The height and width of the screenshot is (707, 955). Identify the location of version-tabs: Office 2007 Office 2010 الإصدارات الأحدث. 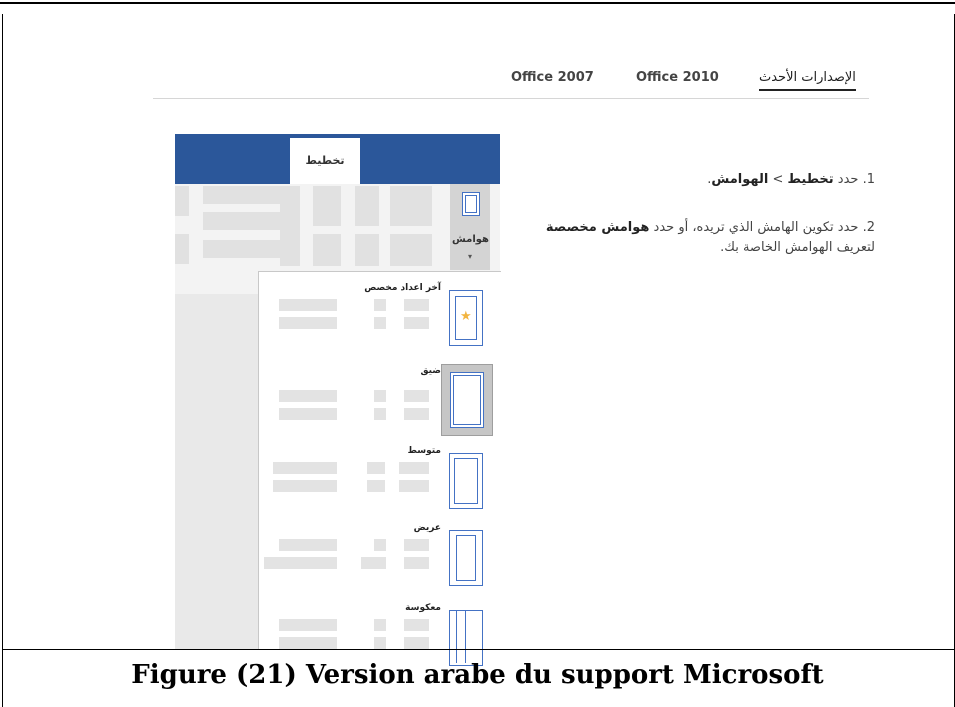
(511, 84).